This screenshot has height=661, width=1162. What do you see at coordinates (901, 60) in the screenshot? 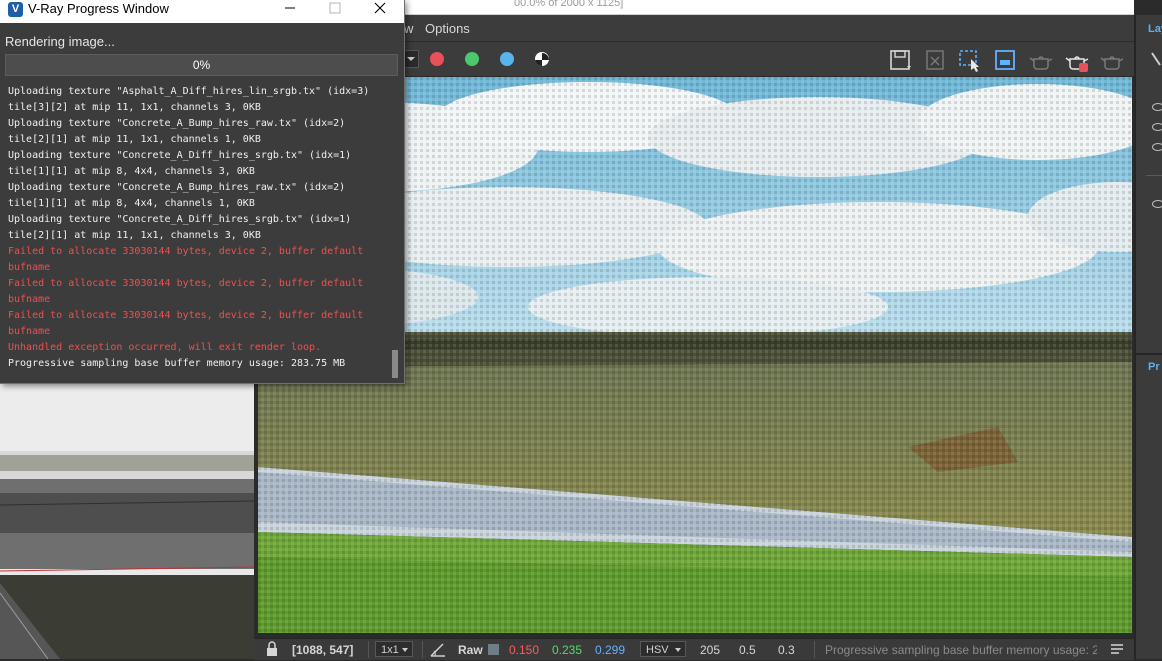
I see `save-icon` at bounding box center [901, 60].